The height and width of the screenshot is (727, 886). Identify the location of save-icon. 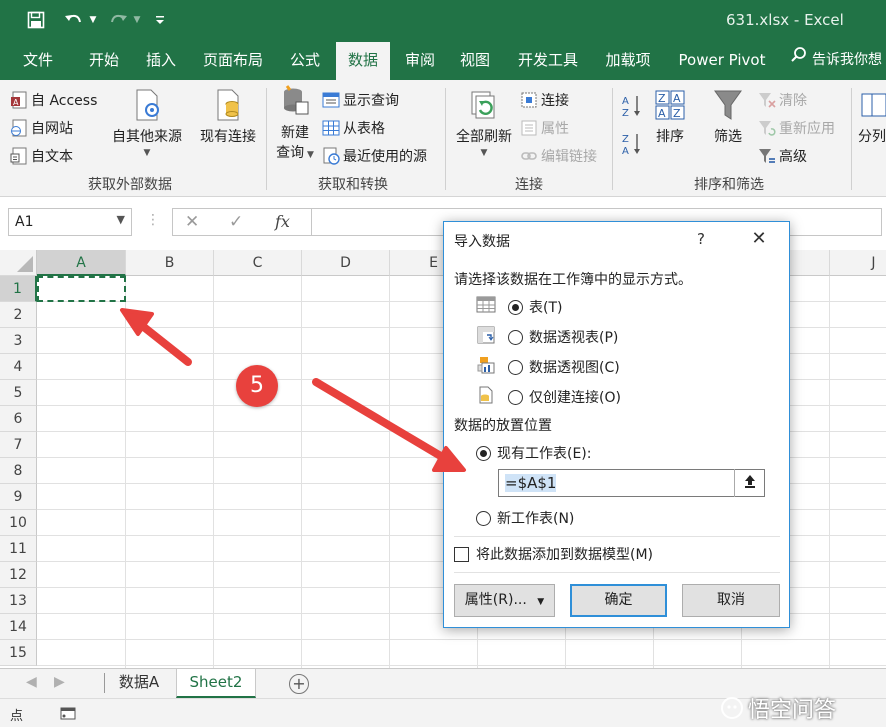
(36, 20).